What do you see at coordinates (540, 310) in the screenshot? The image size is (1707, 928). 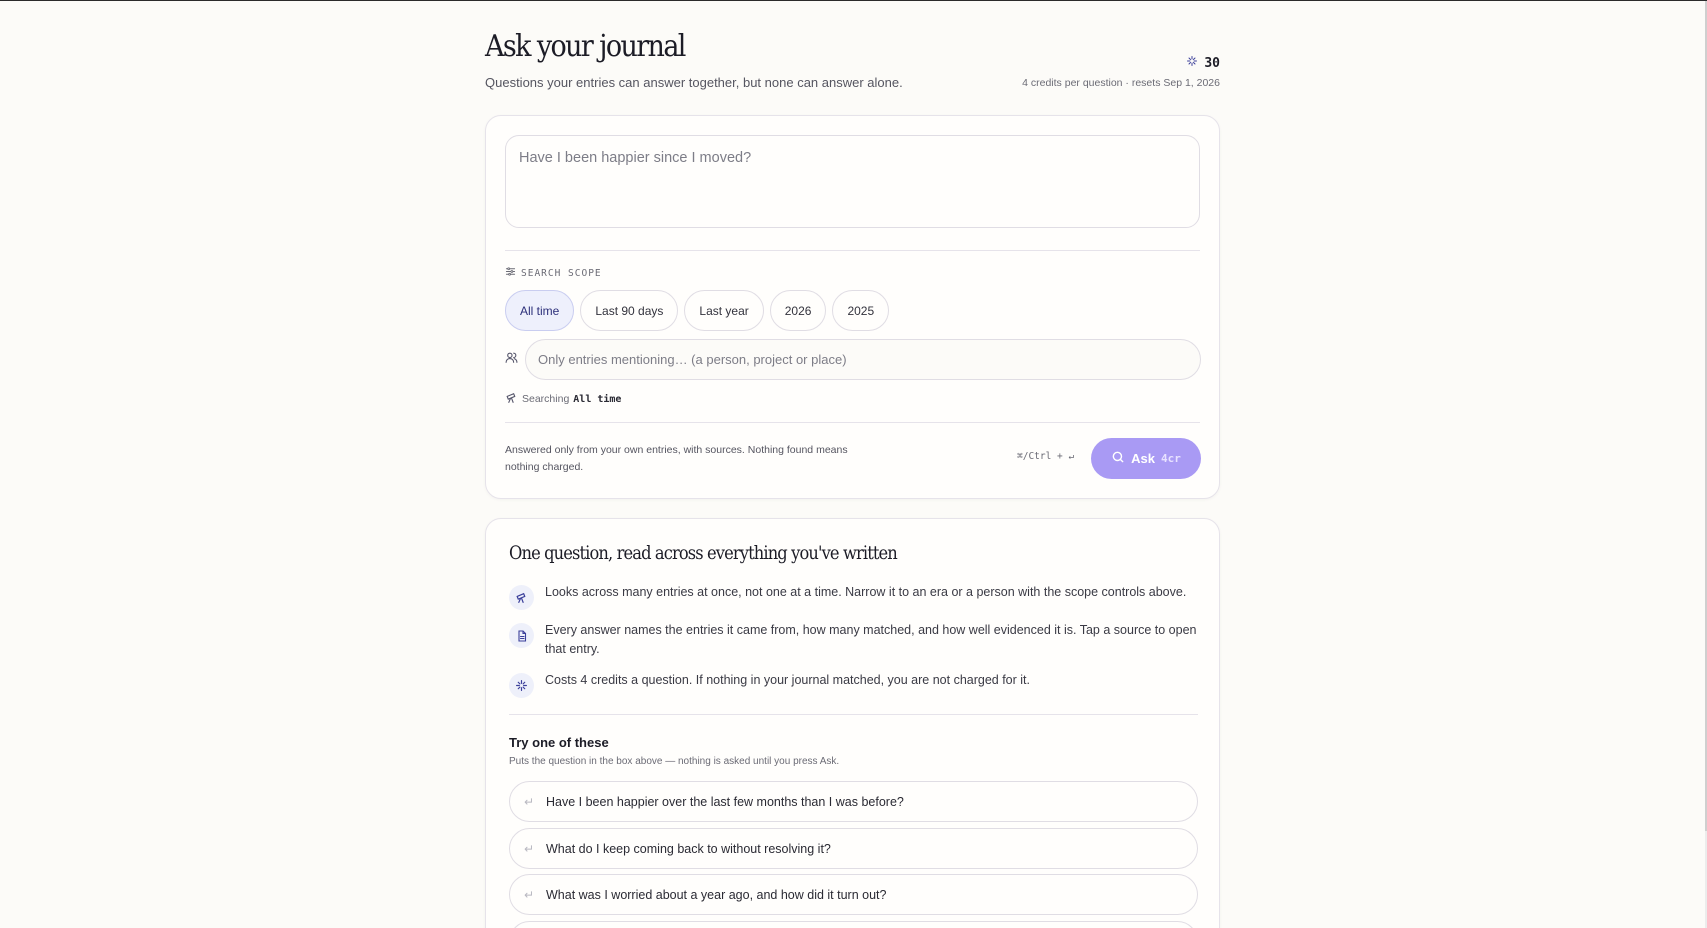 I see `scope-chip-all-time: All time` at bounding box center [540, 310].